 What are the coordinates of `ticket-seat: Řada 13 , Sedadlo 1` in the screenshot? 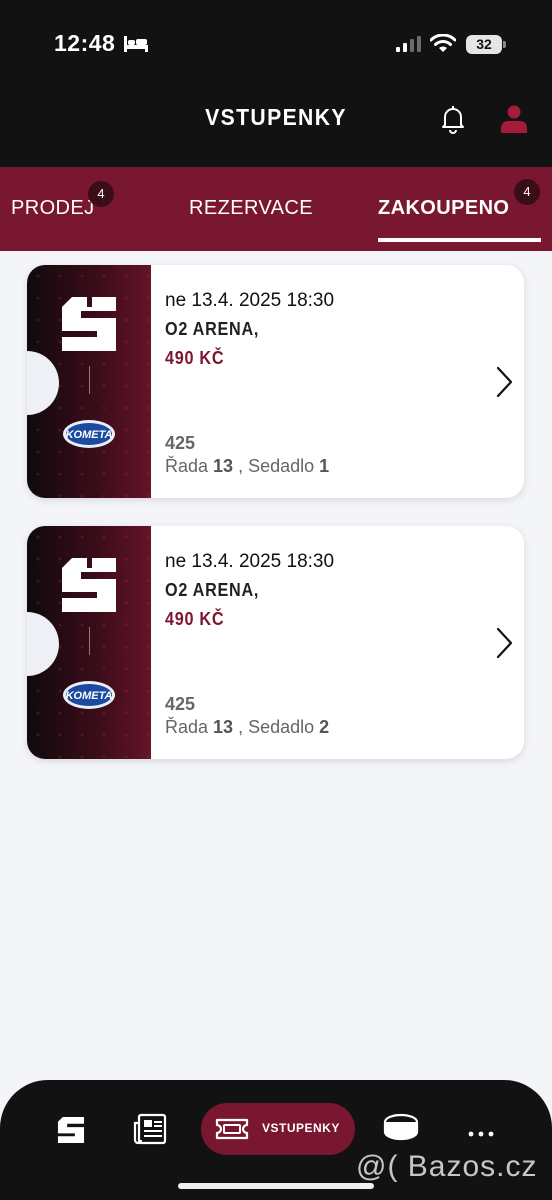 It's located at (247, 466).